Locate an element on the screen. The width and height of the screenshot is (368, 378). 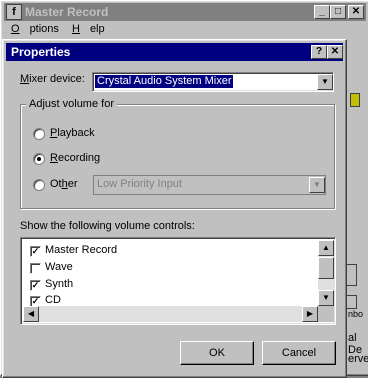
menu-options: Options is located at coordinates (35, 29).